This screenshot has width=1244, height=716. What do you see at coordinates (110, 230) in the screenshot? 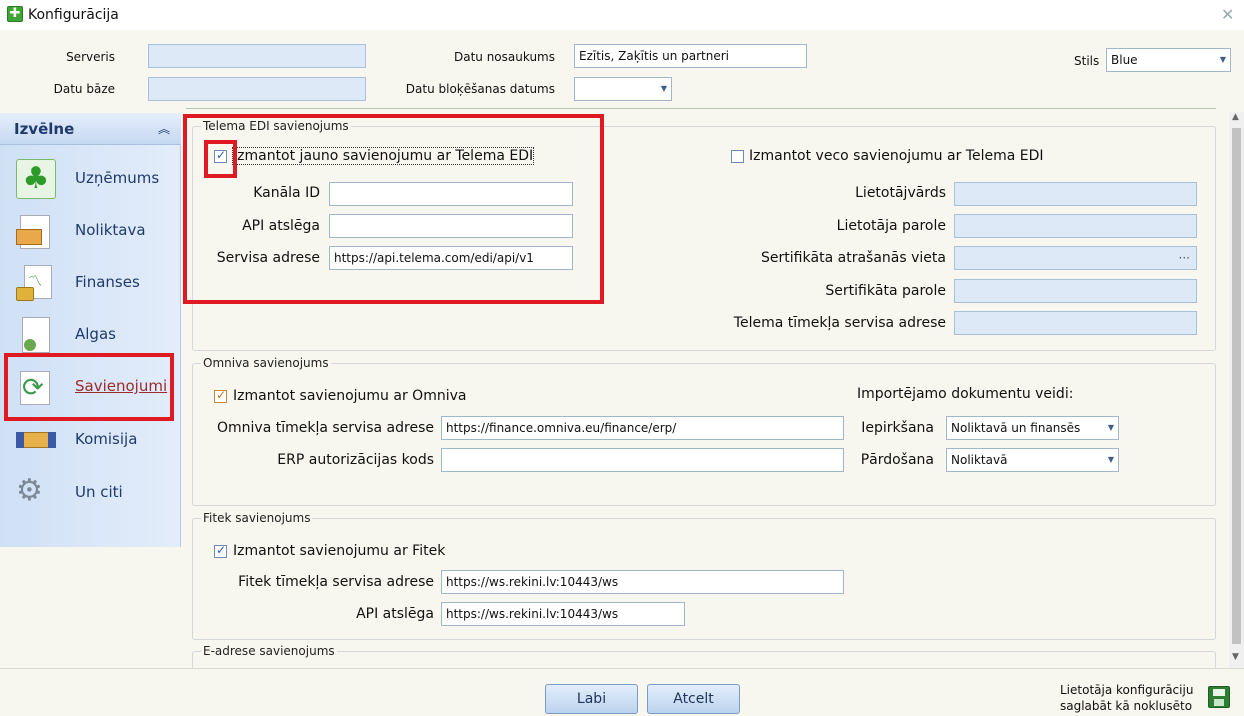
I see `sidebar-item-label: Noliktava` at bounding box center [110, 230].